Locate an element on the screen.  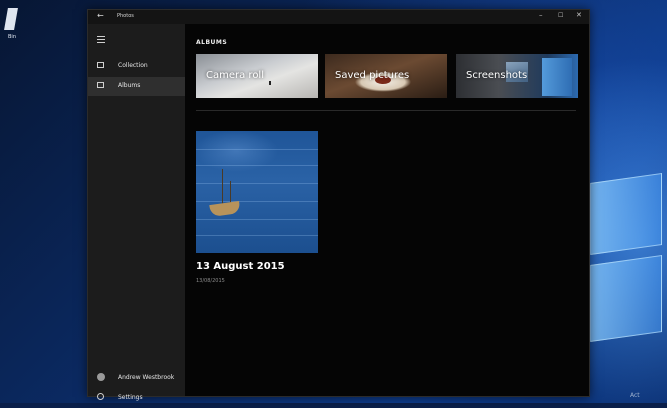
settings-button: Settings is located at coordinates (136, 399).